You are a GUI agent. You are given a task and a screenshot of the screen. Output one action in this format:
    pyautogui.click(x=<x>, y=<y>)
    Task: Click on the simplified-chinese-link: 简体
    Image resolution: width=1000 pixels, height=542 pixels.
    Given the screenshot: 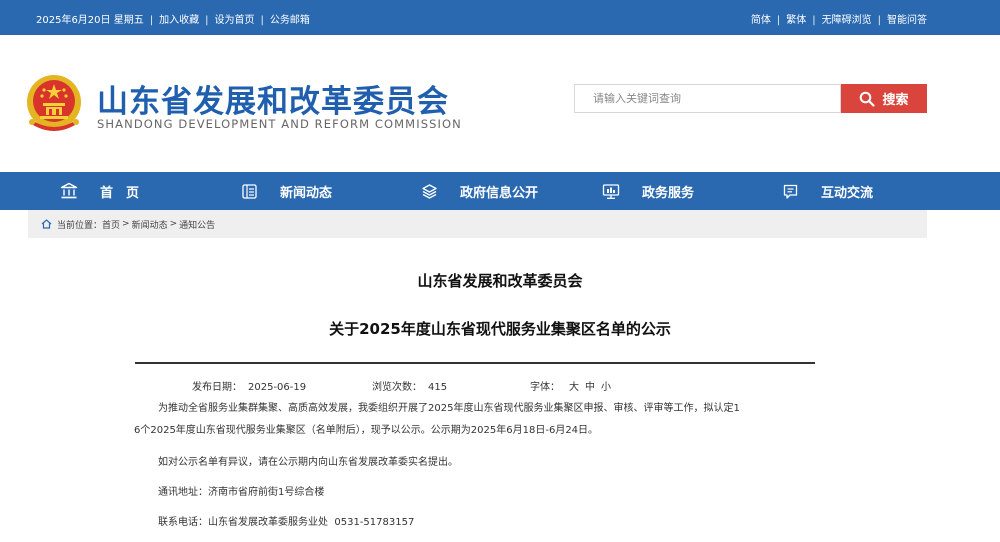 What is the action you would take?
    pyautogui.click(x=761, y=20)
    